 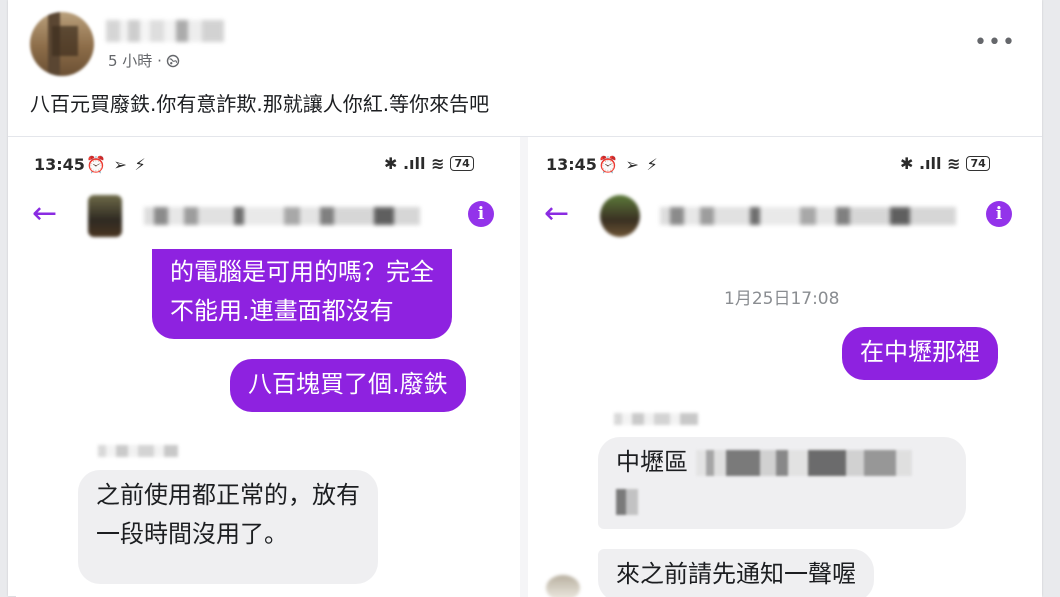 I want to click on sender-avatar, so click(x=563, y=586).